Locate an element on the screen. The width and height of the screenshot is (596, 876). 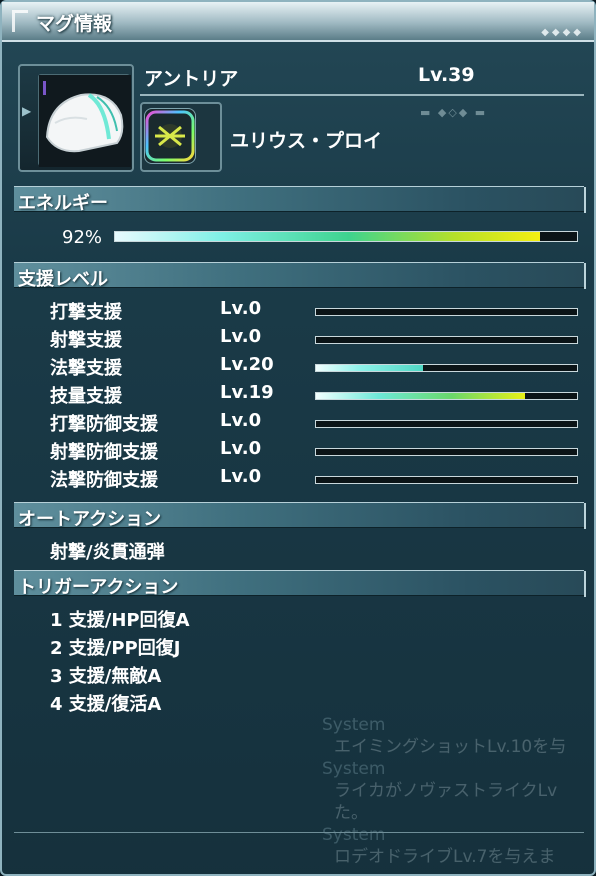
energy-bar is located at coordinates (346, 236).